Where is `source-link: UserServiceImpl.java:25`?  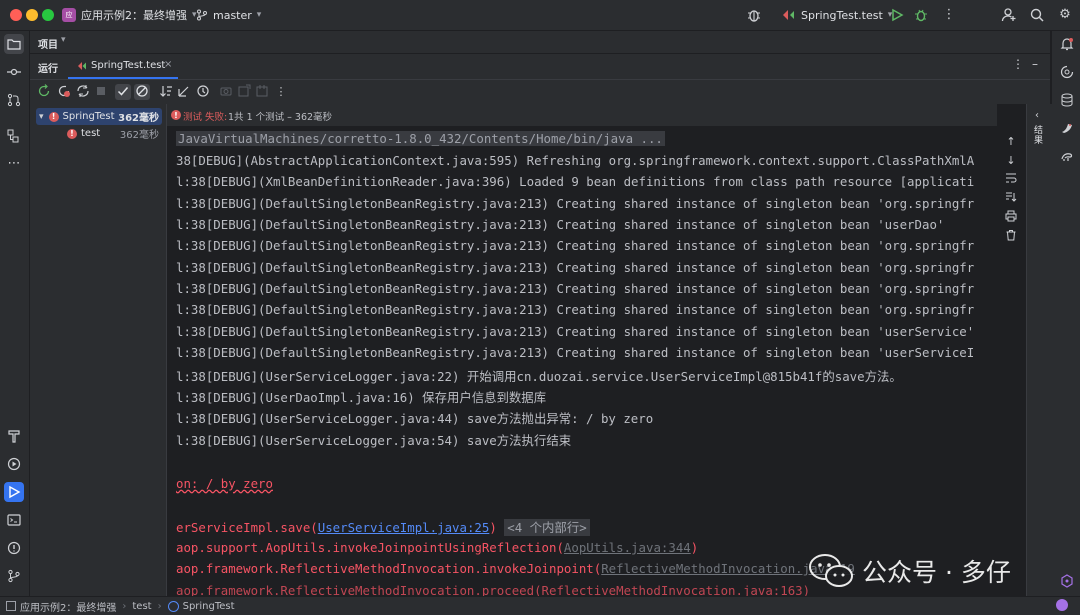 source-link: UserServiceImpl.java:25 is located at coordinates (404, 527).